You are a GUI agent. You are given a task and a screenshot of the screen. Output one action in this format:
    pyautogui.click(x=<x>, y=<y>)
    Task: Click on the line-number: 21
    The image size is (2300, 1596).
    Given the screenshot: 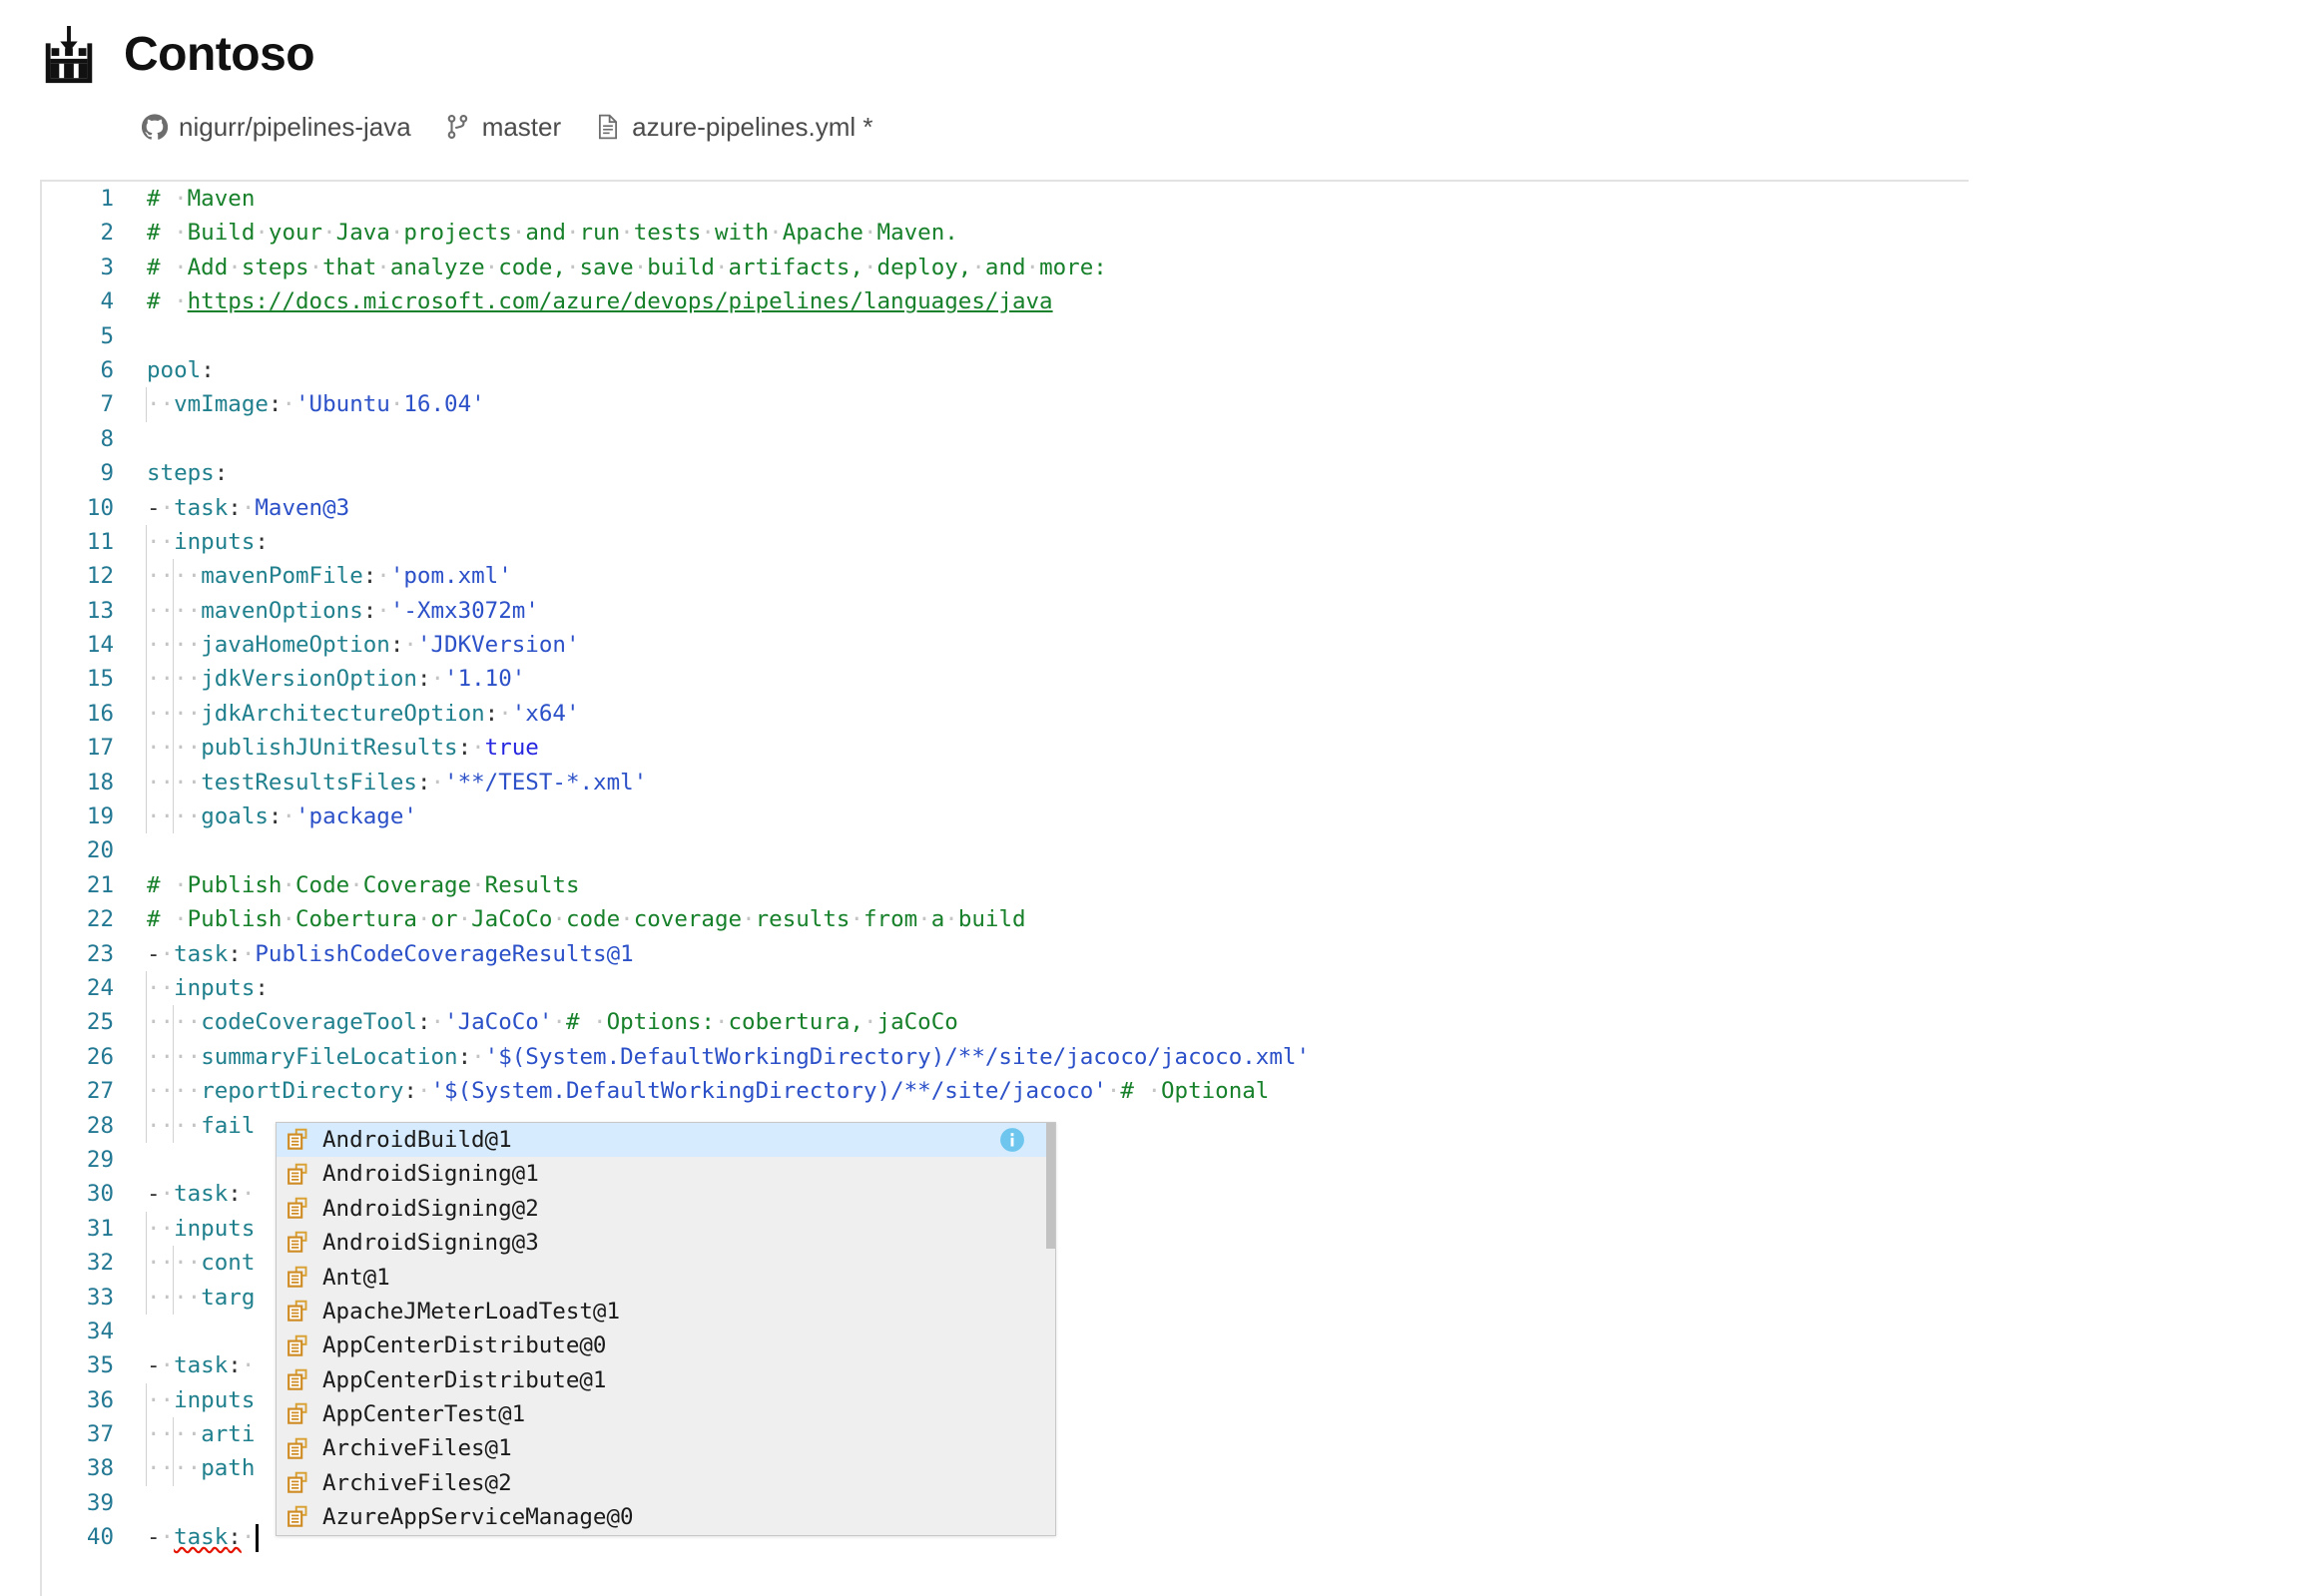 What is the action you would take?
    pyautogui.click(x=100, y=884)
    